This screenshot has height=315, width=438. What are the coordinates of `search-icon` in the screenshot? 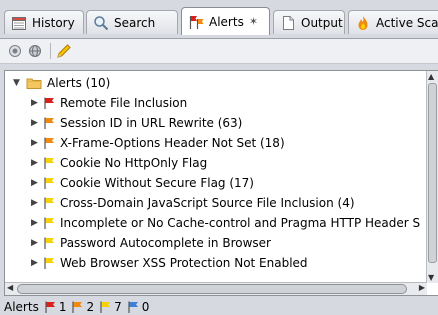 It's located at (101, 22).